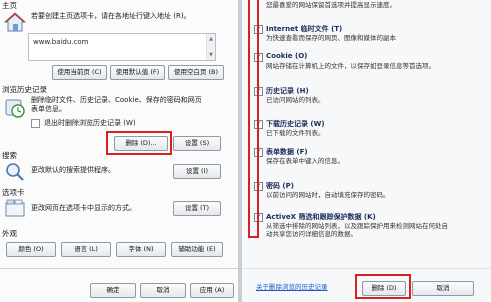 The width and height of the screenshot is (491, 302). What do you see at coordinates (253, 119) in the screenshot?
I see `highlight-checkboxes` at bounding box center [253, 119].